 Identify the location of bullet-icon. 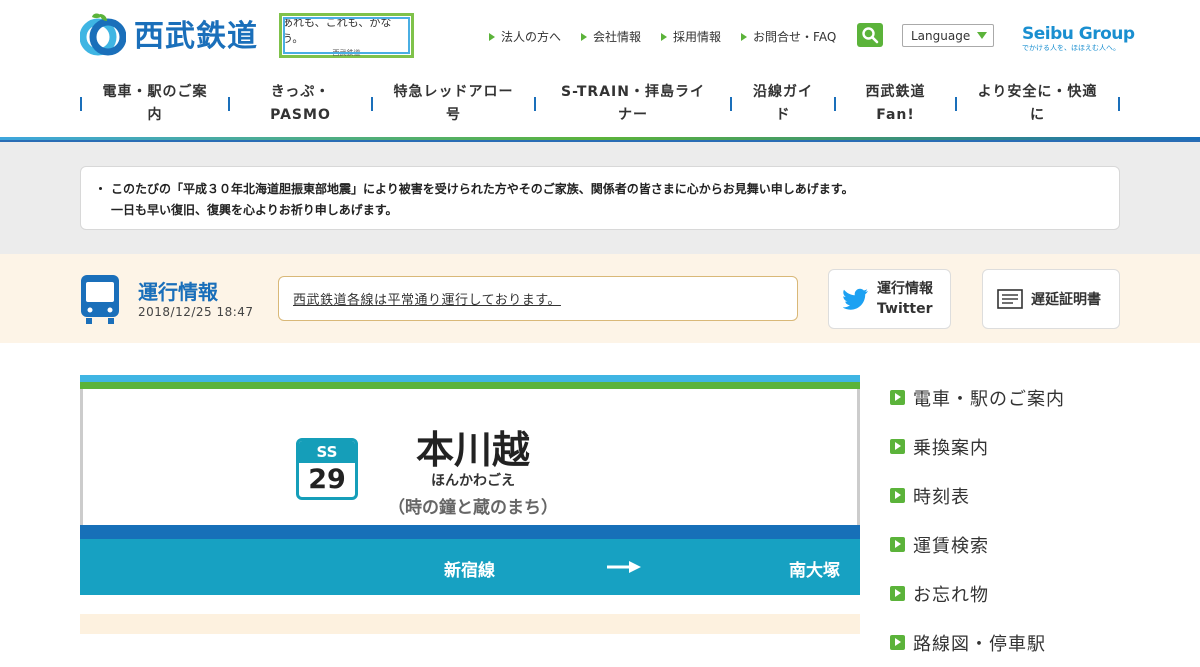
(100, 188).